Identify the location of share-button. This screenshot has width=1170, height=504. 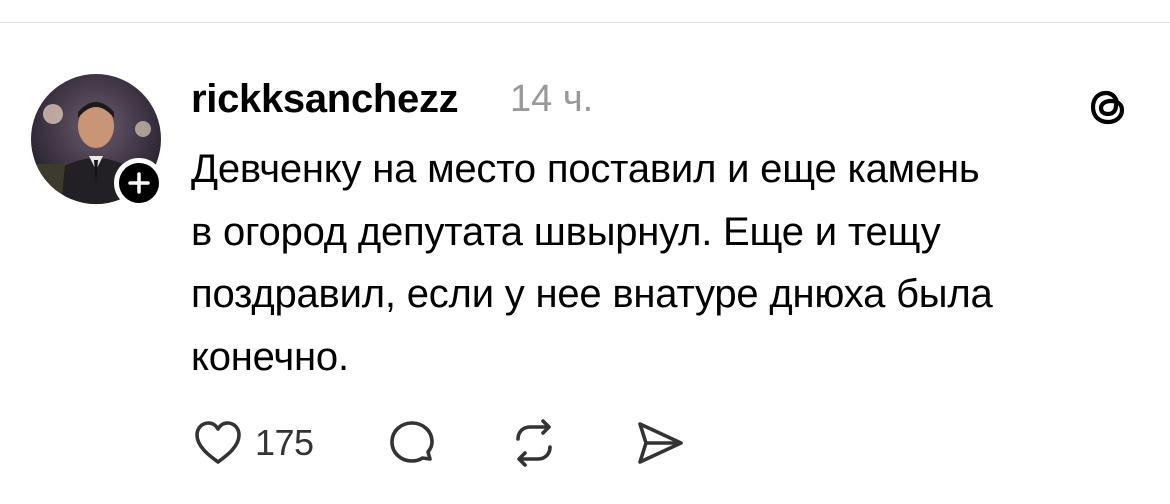
(660, 443).